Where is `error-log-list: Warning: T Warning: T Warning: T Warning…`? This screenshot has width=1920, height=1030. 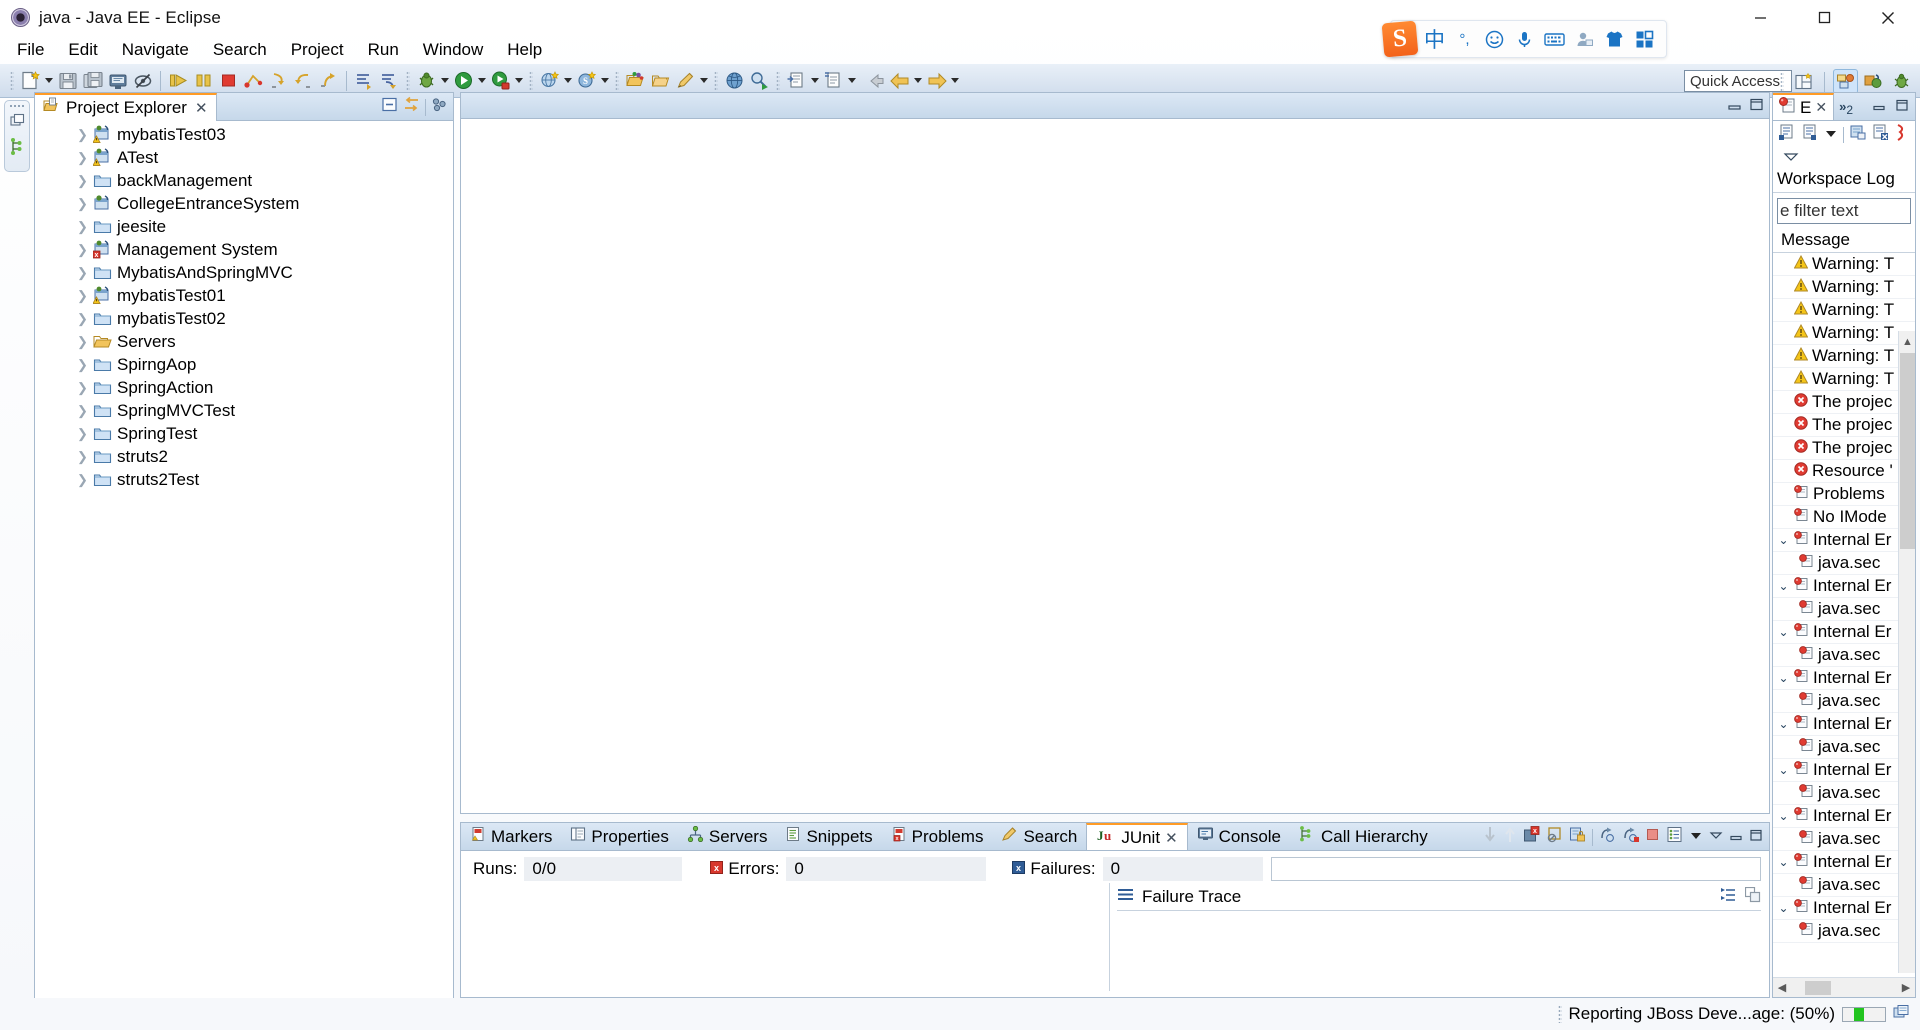
error-log-list: Warning: T Warning: T Warning: T Warning… is located at coordinates (1844, 598).